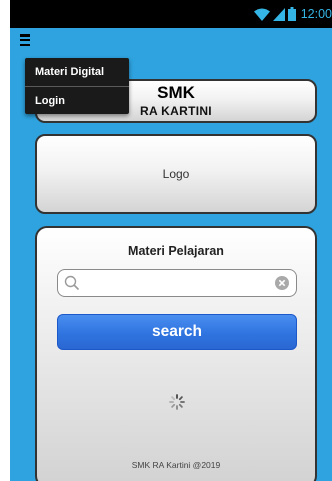 The height and width of the screenshot is (481, 332). Describe the element at coordinates (174, 283) in the screenshot. I see `search-input` at that location.